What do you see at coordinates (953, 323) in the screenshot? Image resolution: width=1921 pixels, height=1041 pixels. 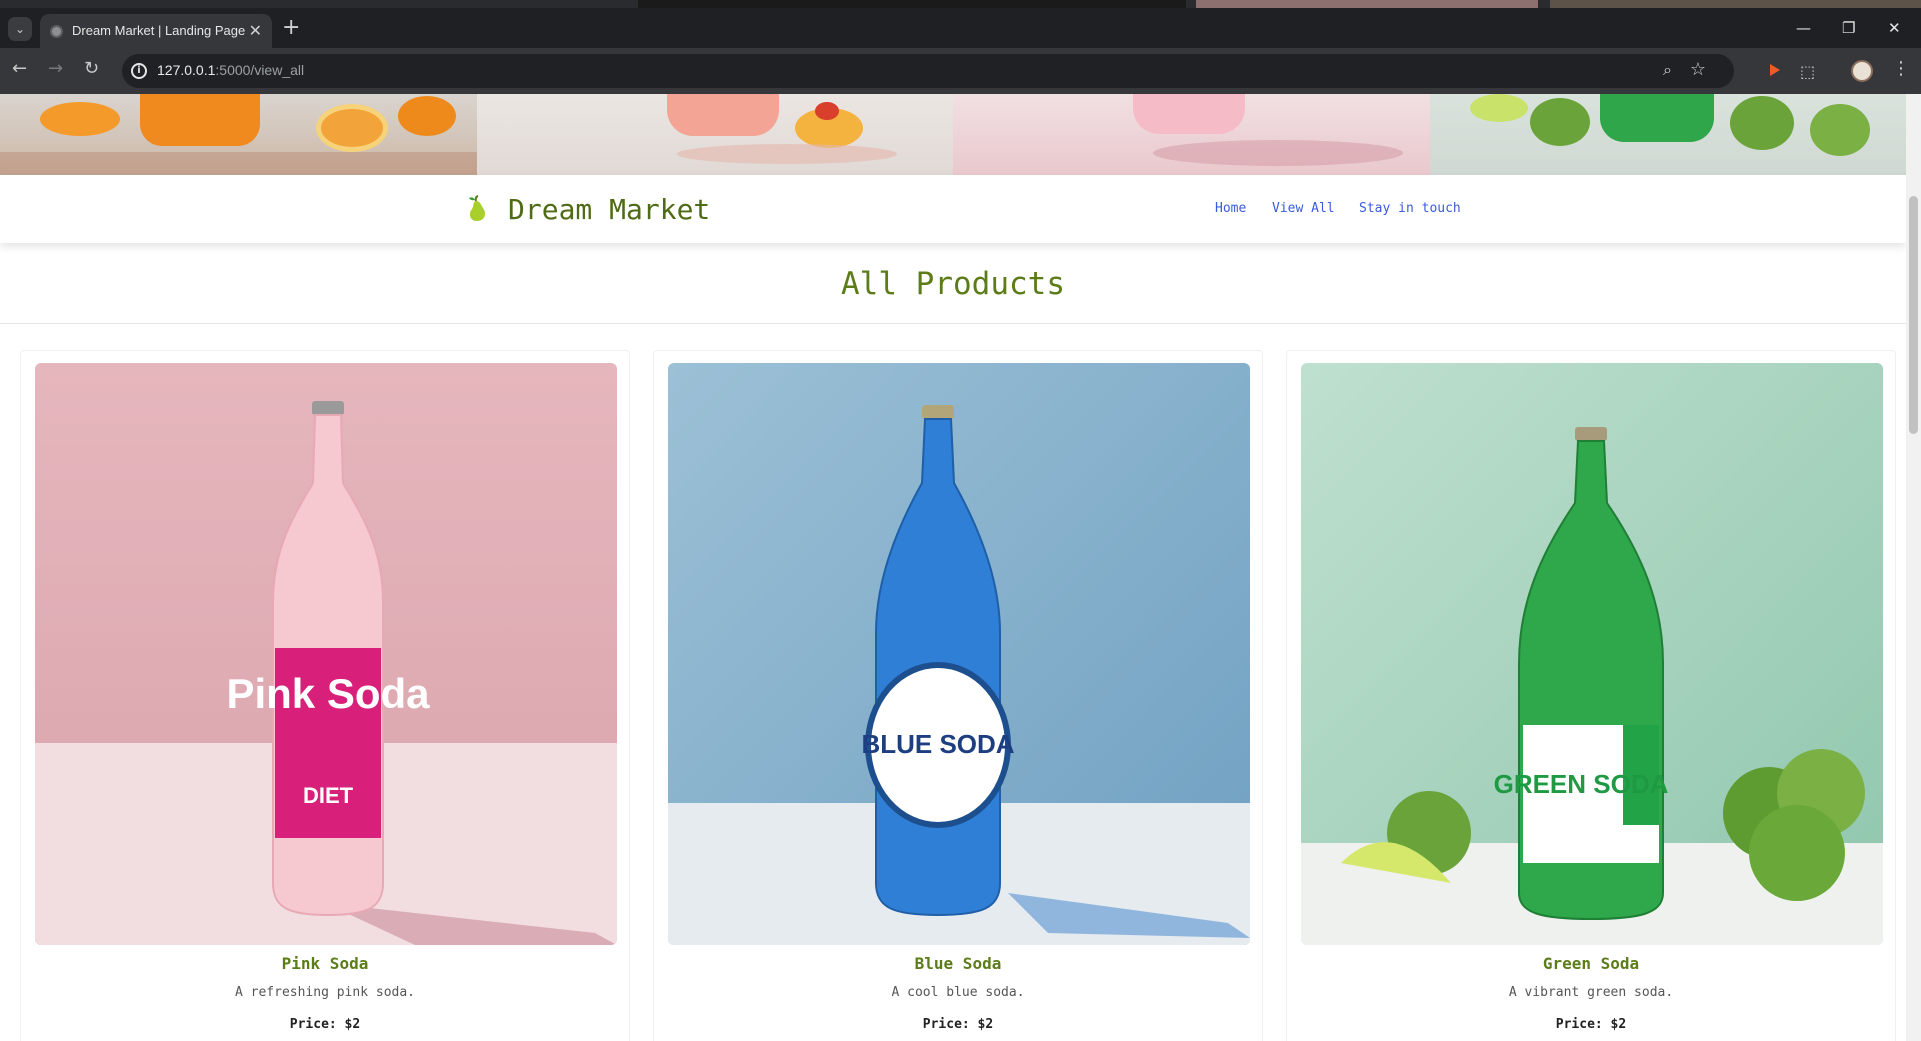 I see `title-divider` at bounding box center [953, 323].